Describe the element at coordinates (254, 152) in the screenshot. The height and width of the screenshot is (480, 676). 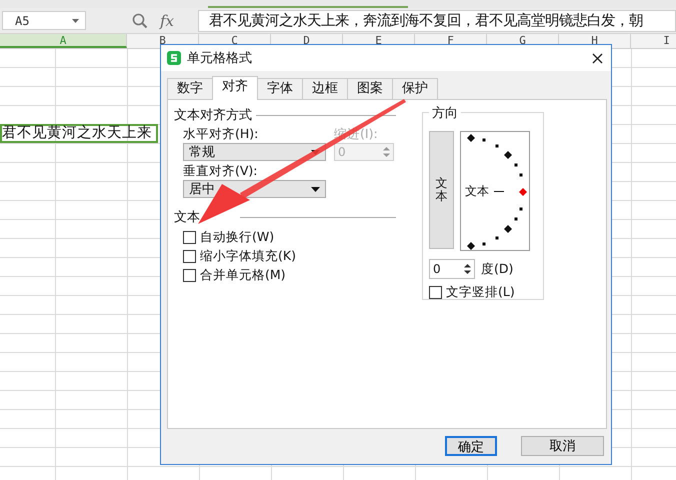
I see `dropdown: 常规` at that location.